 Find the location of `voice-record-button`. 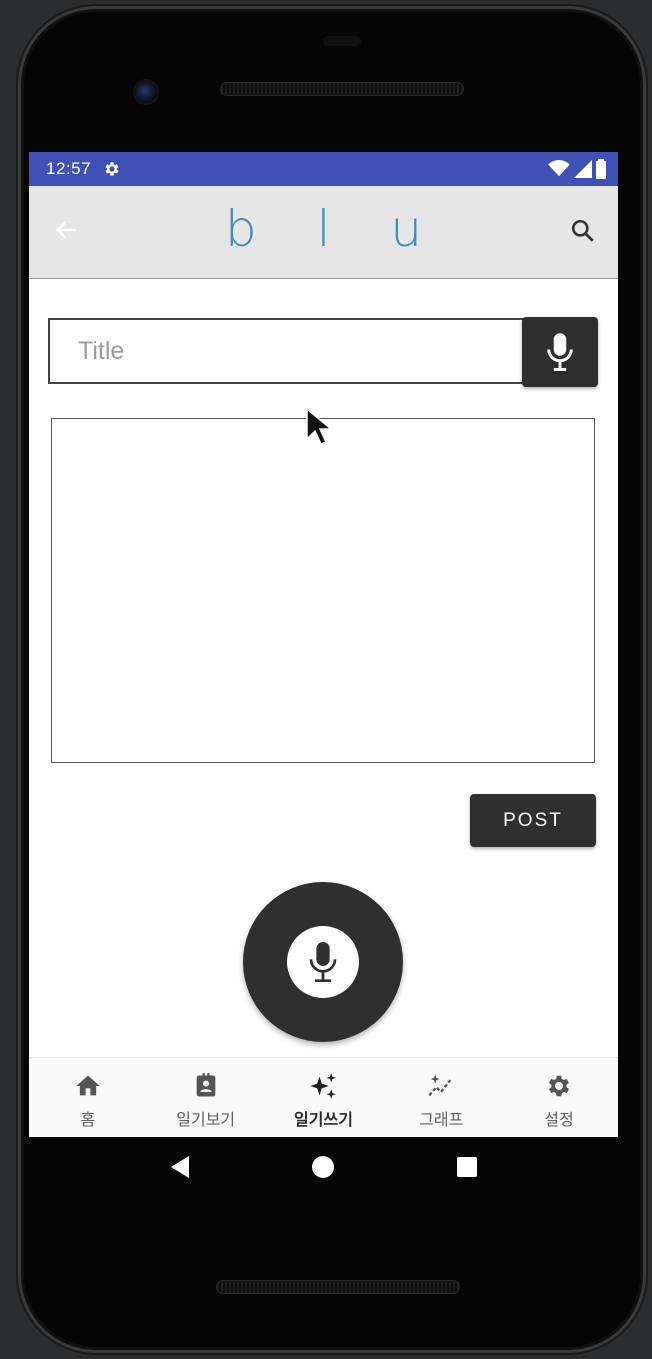

voice-record-button is located at coordinates (323, 962).